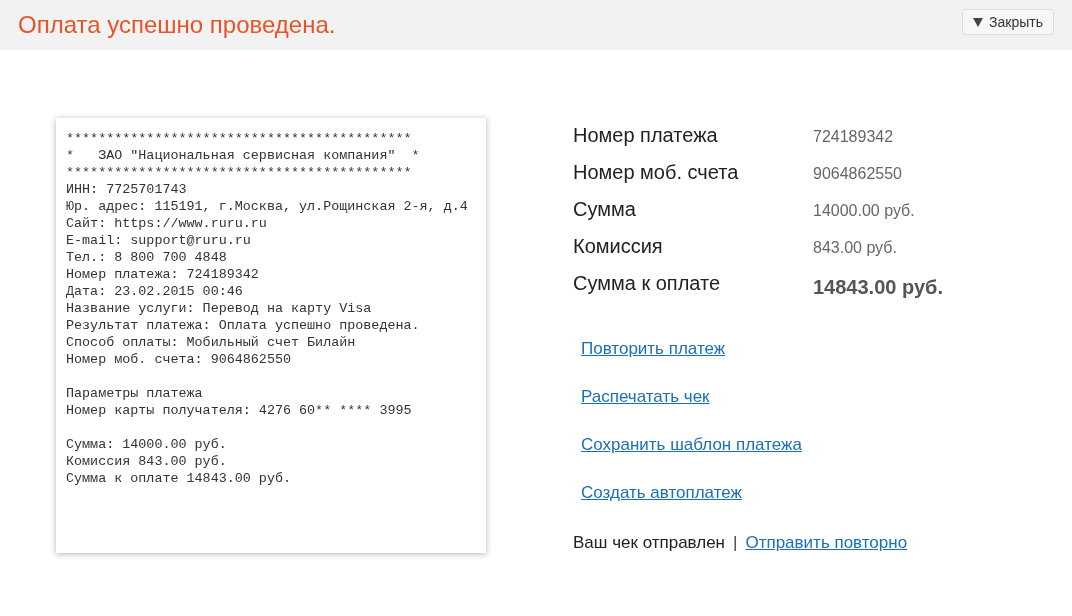  What do you see at coordinates (243, 325) in the screenshot?
I see `receipt-line: Результат платежа: Оплата успешно проведена.` at bounding box center [243, 325].